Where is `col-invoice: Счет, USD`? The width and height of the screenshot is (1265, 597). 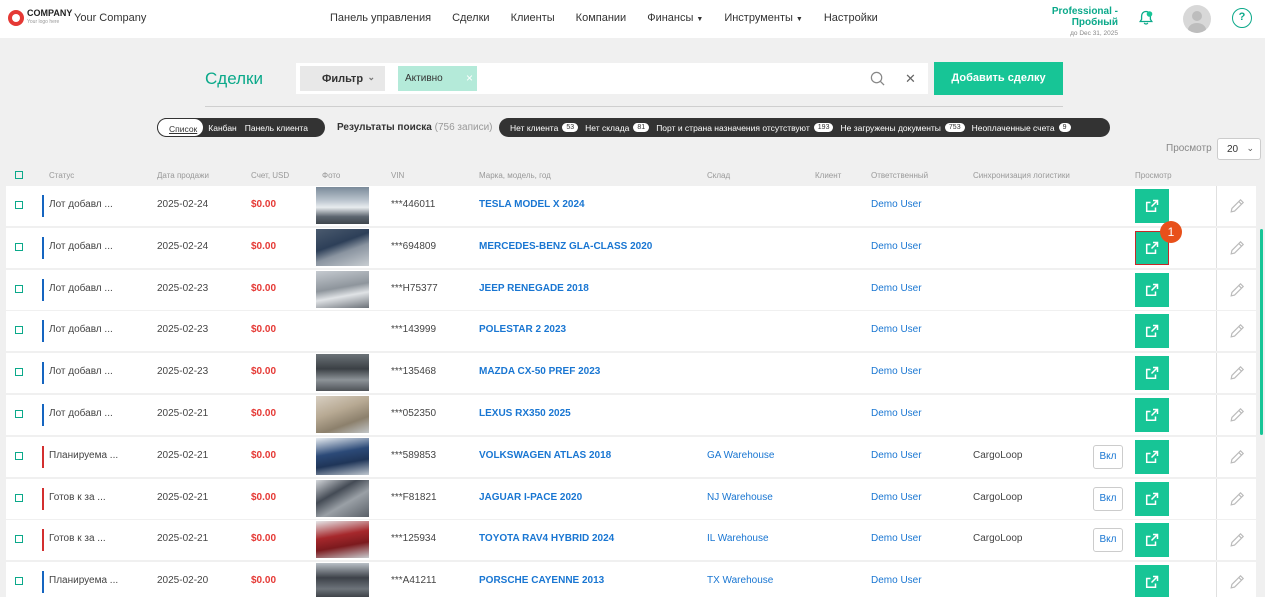 col-invoice: Счет, USD is located at coordinates (270, 175).